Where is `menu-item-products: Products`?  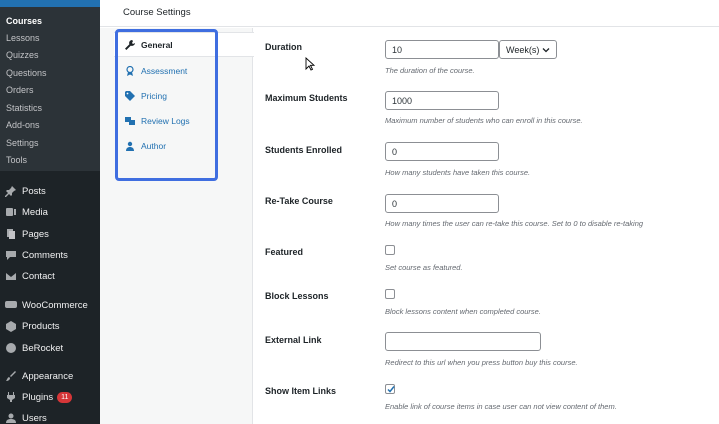
menu-item-products: Products is located at coordinates (50, 326).